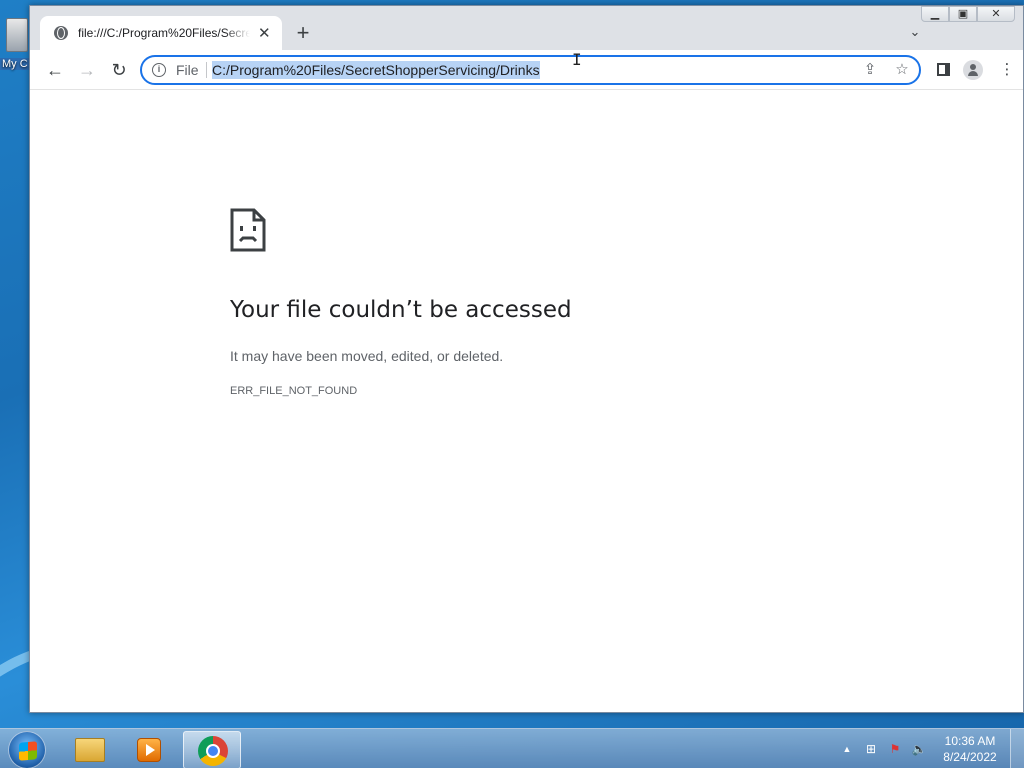  I want to click on clock: 10:36 AM 8/24/2022, so click(970, 749).